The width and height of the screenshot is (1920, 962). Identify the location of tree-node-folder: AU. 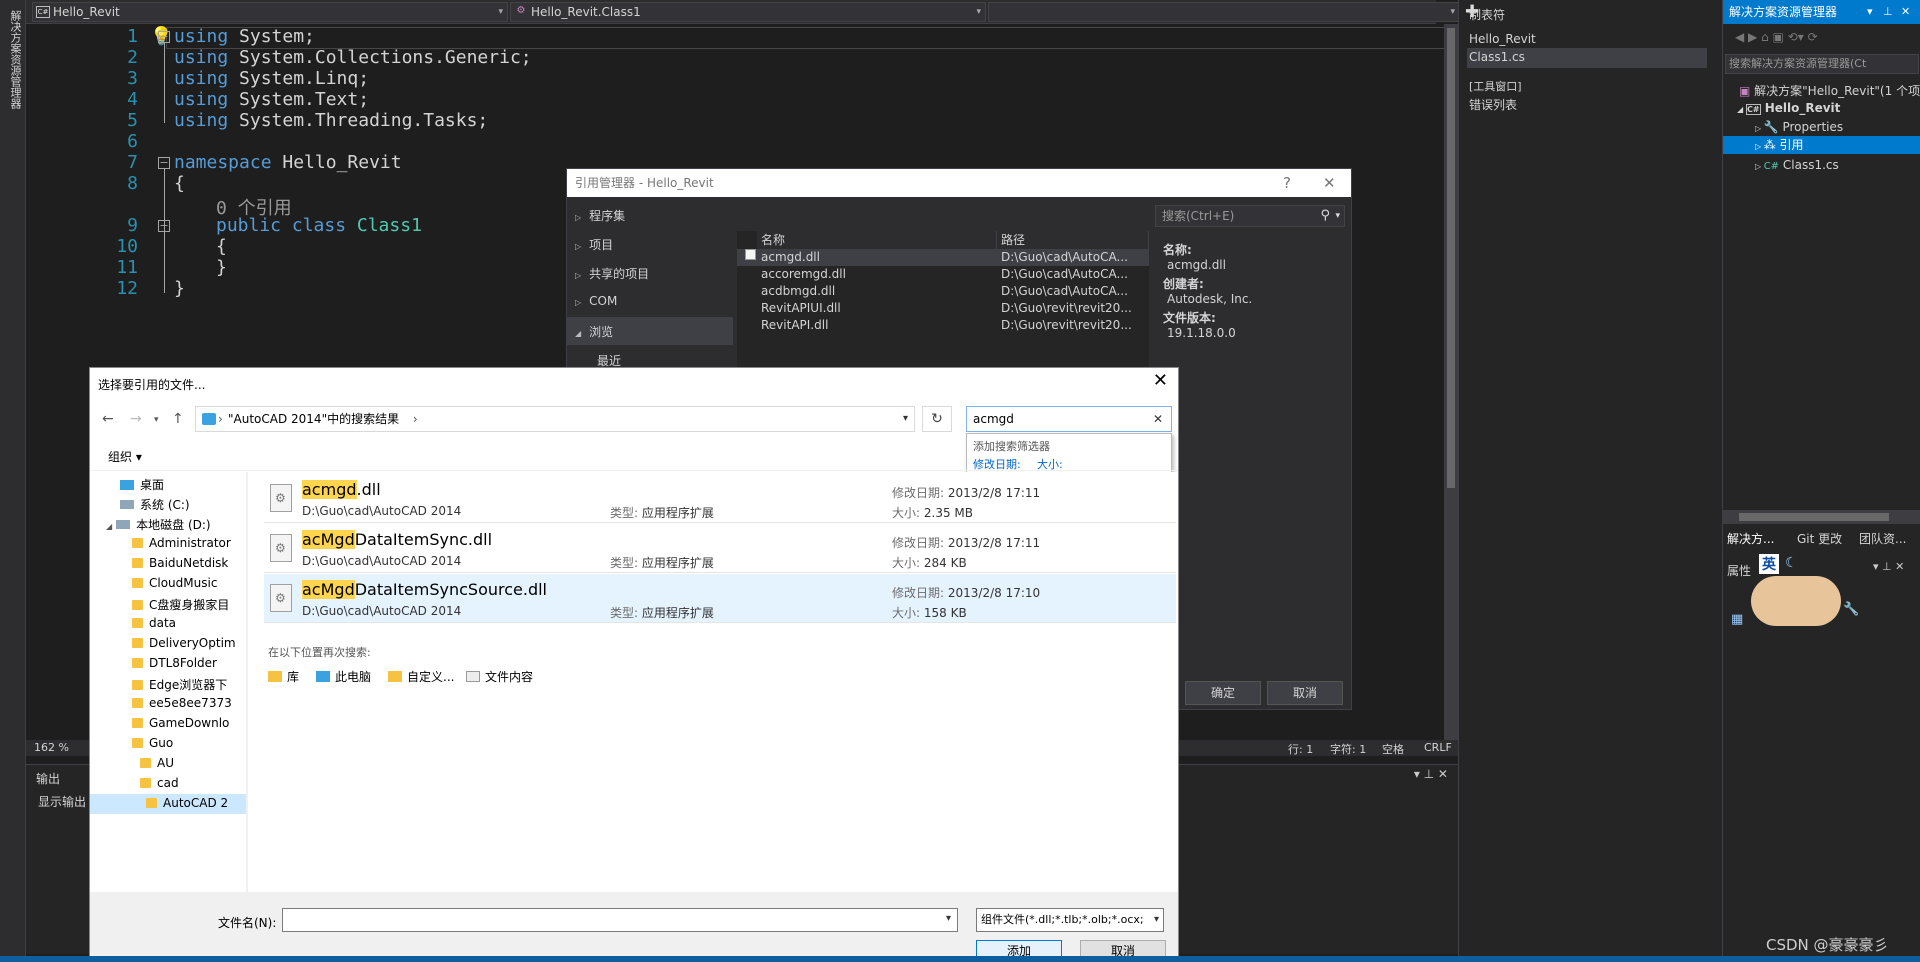
(157, 763).